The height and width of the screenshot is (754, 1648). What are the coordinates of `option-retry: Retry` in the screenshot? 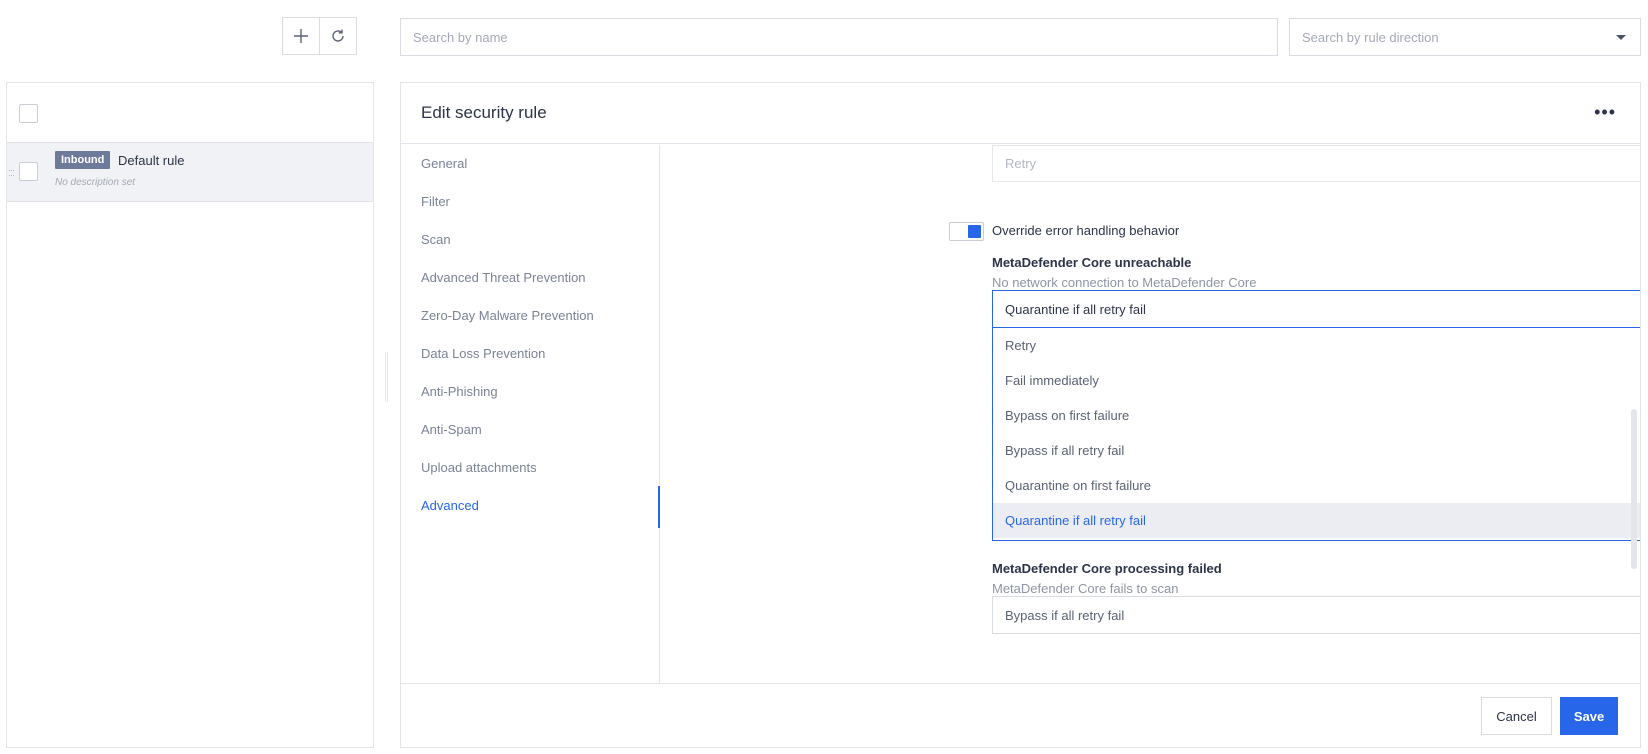 It's located at (1316, 345).